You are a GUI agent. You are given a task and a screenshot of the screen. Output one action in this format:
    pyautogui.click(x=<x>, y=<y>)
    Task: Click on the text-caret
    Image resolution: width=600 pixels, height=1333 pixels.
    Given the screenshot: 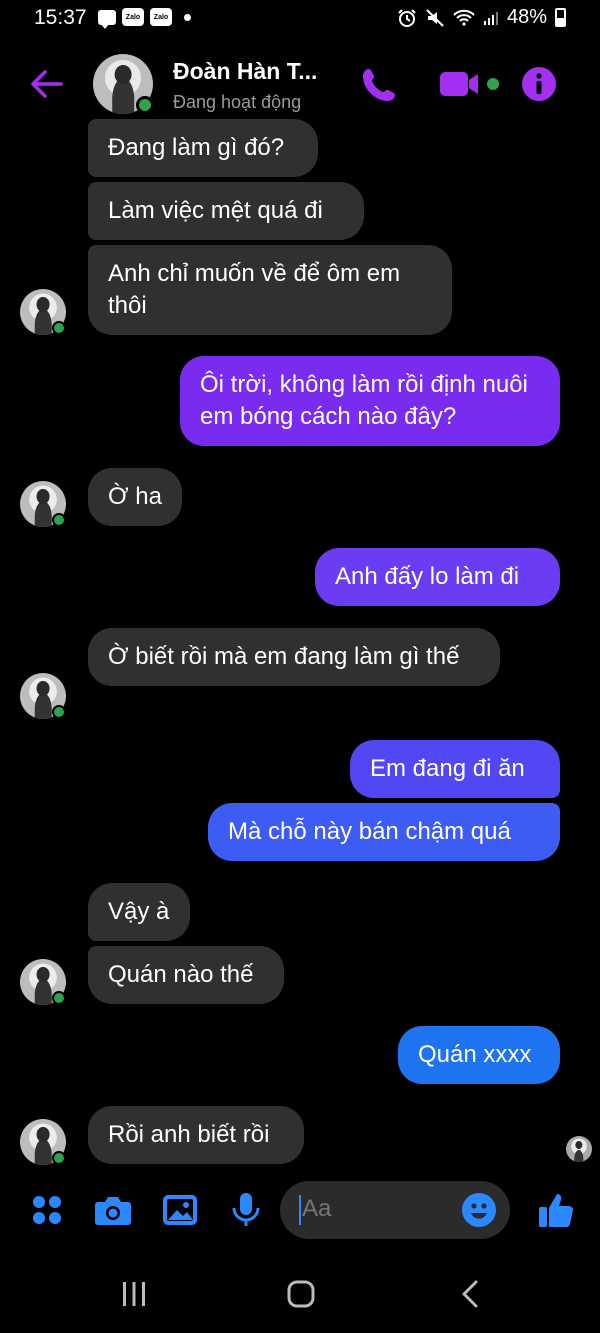 What is the action you would take?
    pyautogui.click(x=300, y=1210)
    